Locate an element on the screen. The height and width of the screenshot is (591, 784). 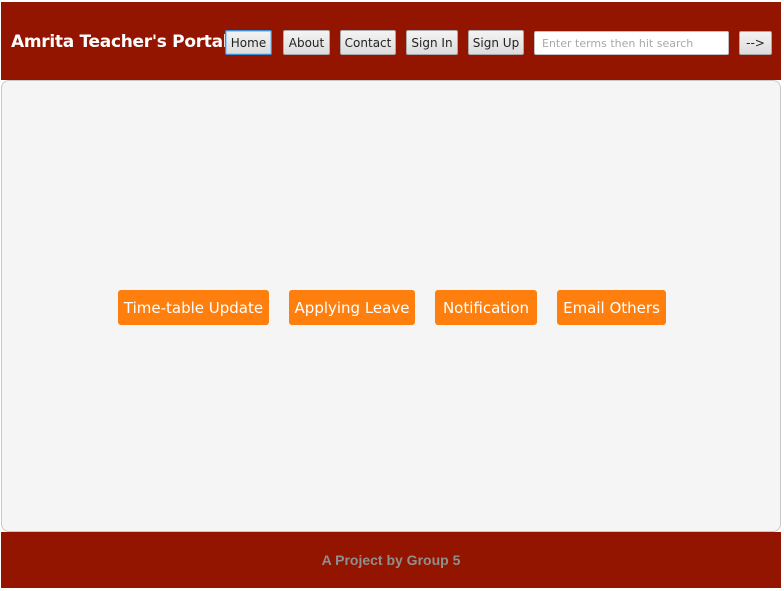
nav-contact-button: Contact is located at coordinates (368, 42).